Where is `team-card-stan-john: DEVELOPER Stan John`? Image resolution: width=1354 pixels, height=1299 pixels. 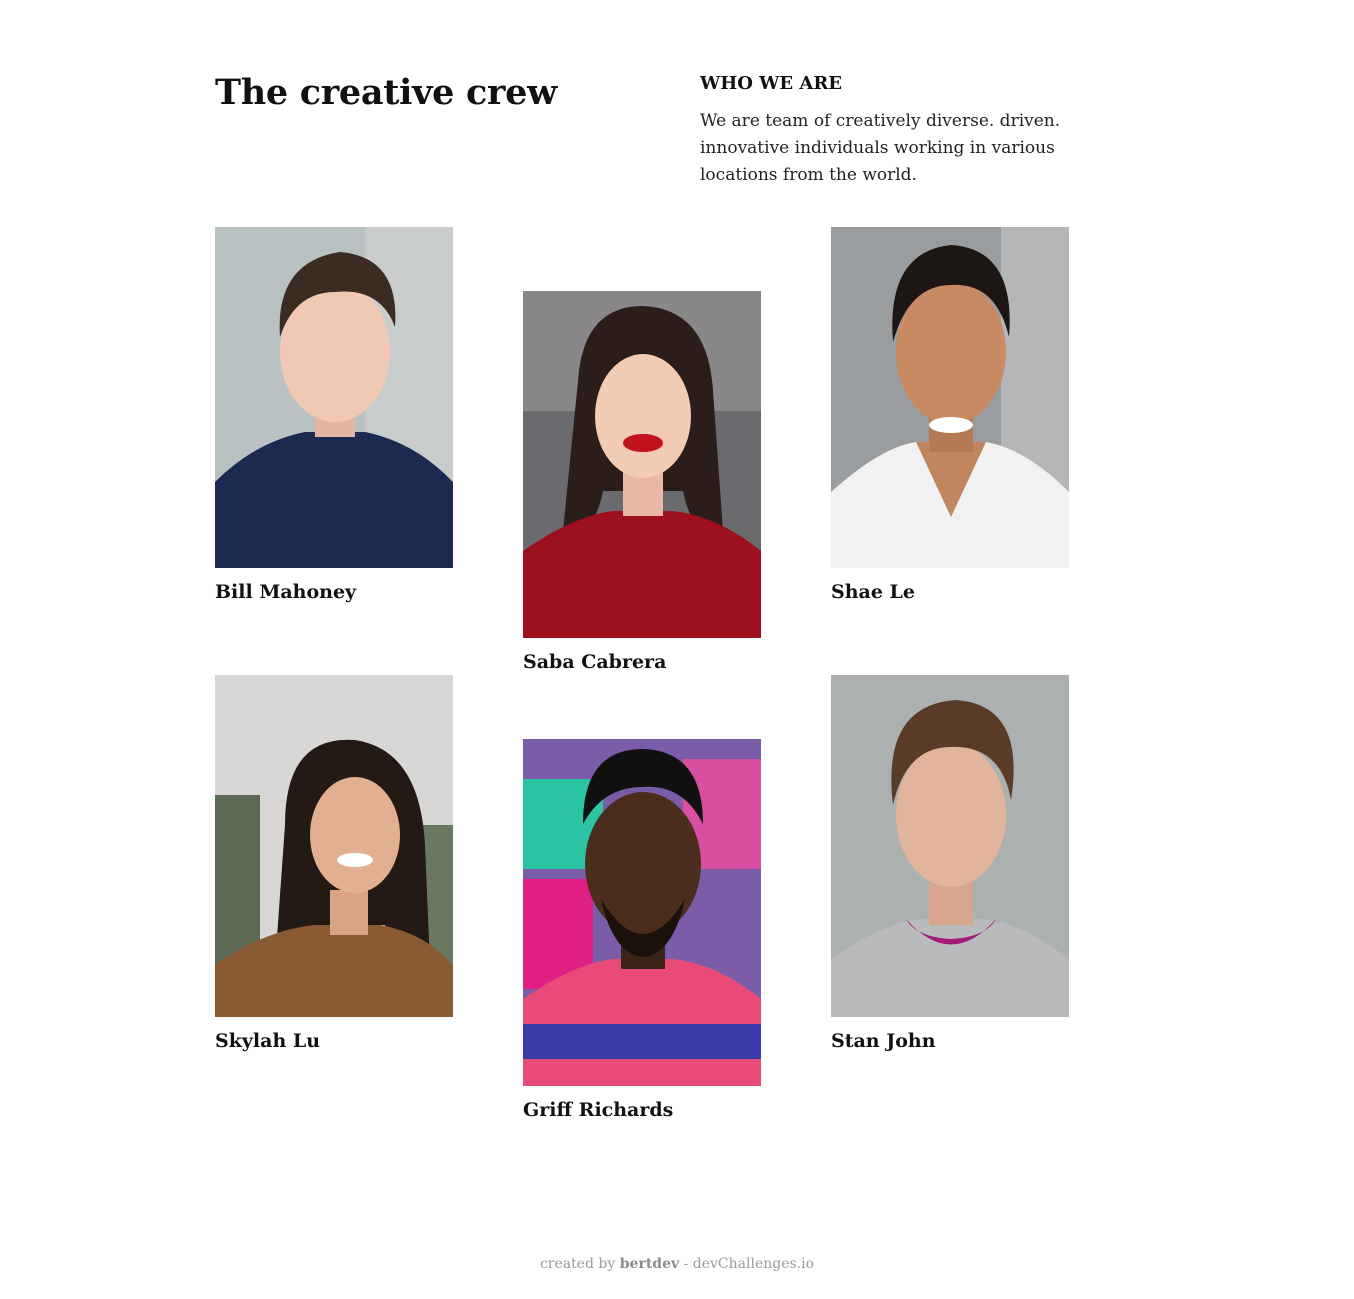
team-card-stan-john: DEVELOPER Stan John is located at coordinates (971, 863).